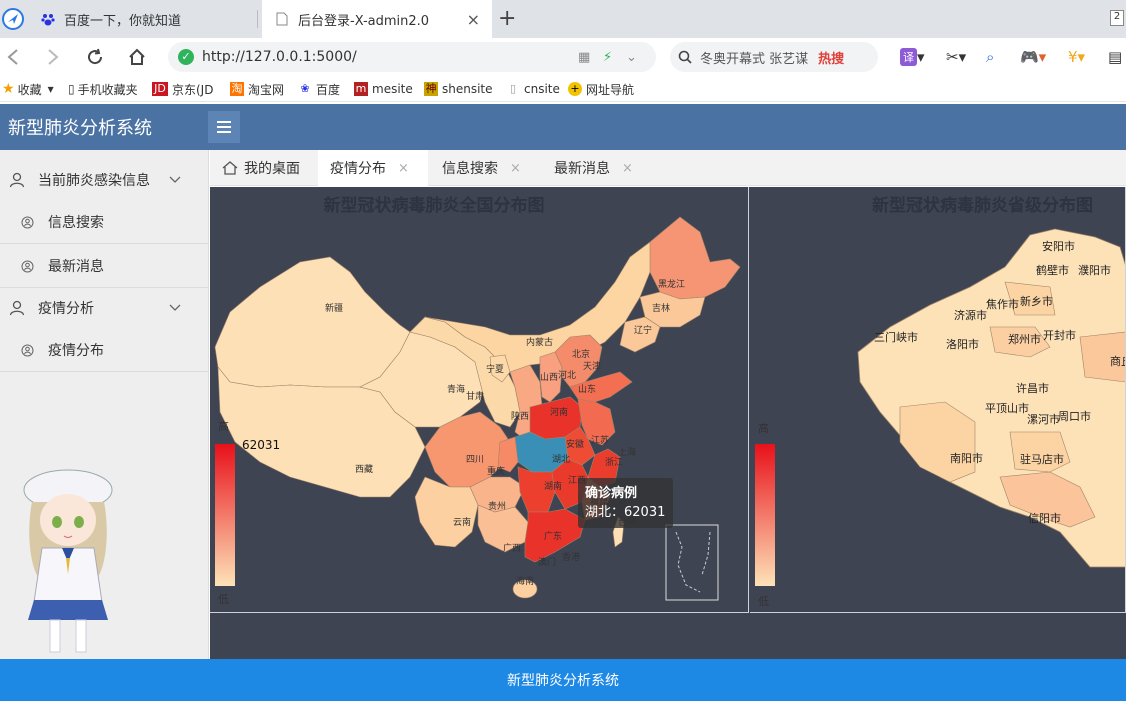 The height and width of the screenshot is (704, 1126). I want to click on svg-text: 北京, so click(581, 354).